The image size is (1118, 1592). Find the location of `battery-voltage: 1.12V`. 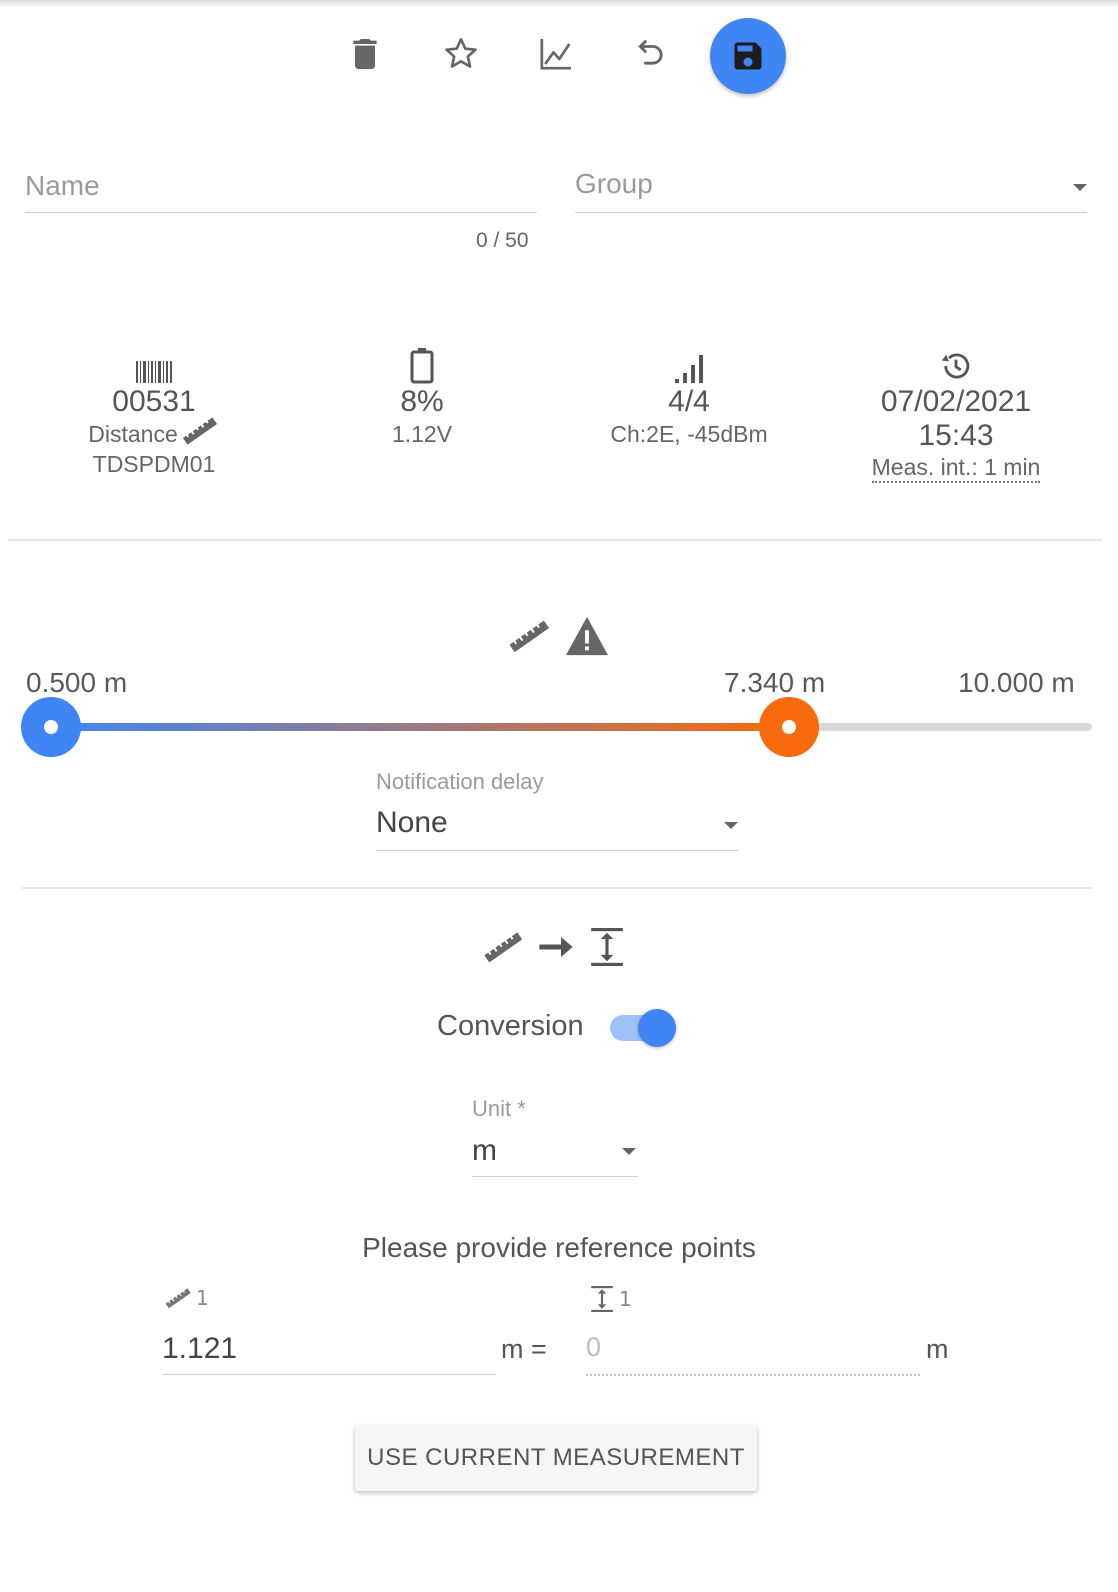

battery-voltage: 1.12V is located at coordinates (422, 434).